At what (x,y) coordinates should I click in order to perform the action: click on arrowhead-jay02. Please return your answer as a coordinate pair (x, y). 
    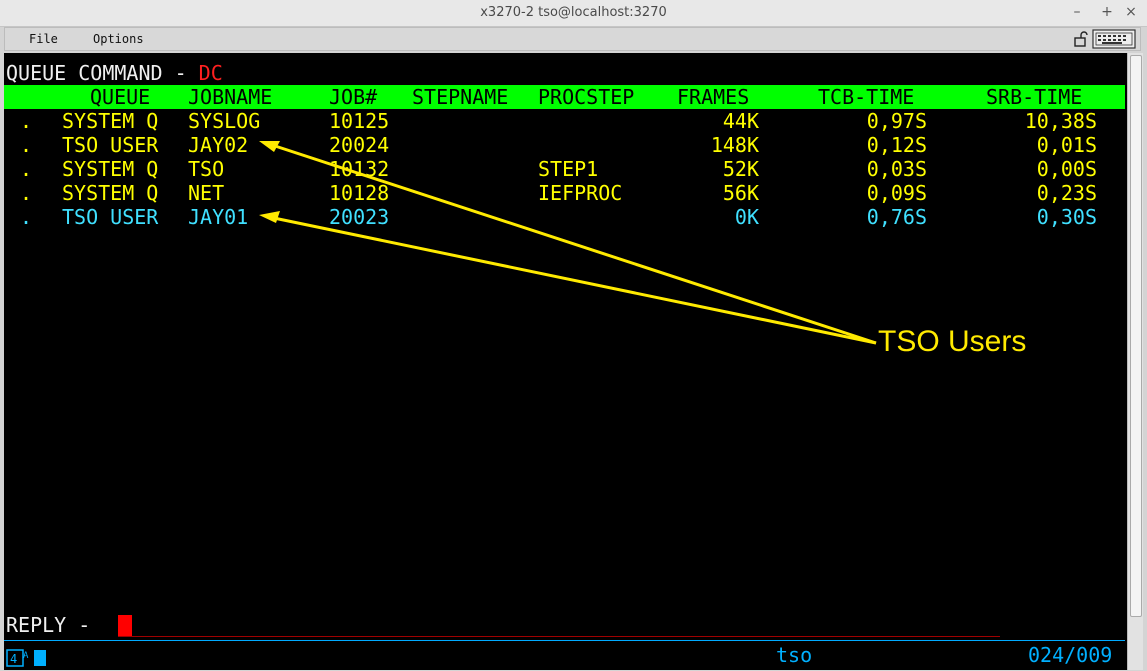
    Looking at the image, I should click on (269, 146).